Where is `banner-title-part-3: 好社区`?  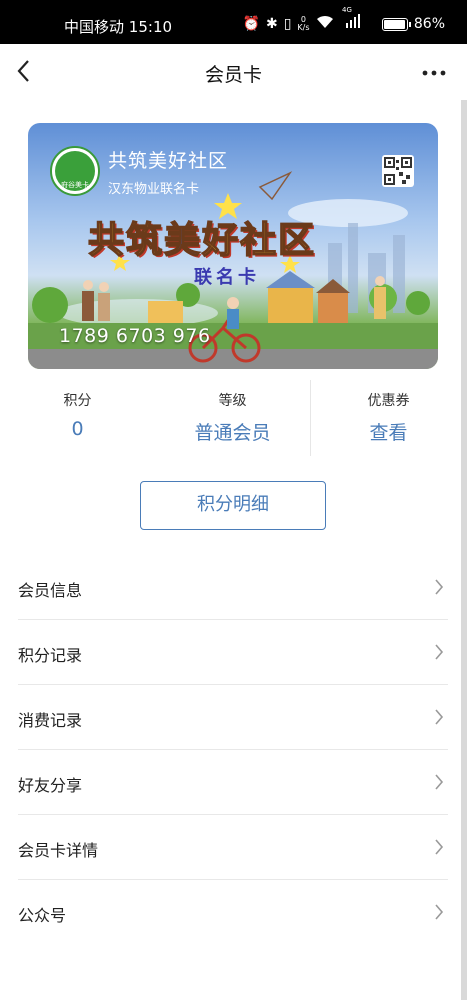
banner-title-part-3: 好社区 is located at coordinates (259, 240).